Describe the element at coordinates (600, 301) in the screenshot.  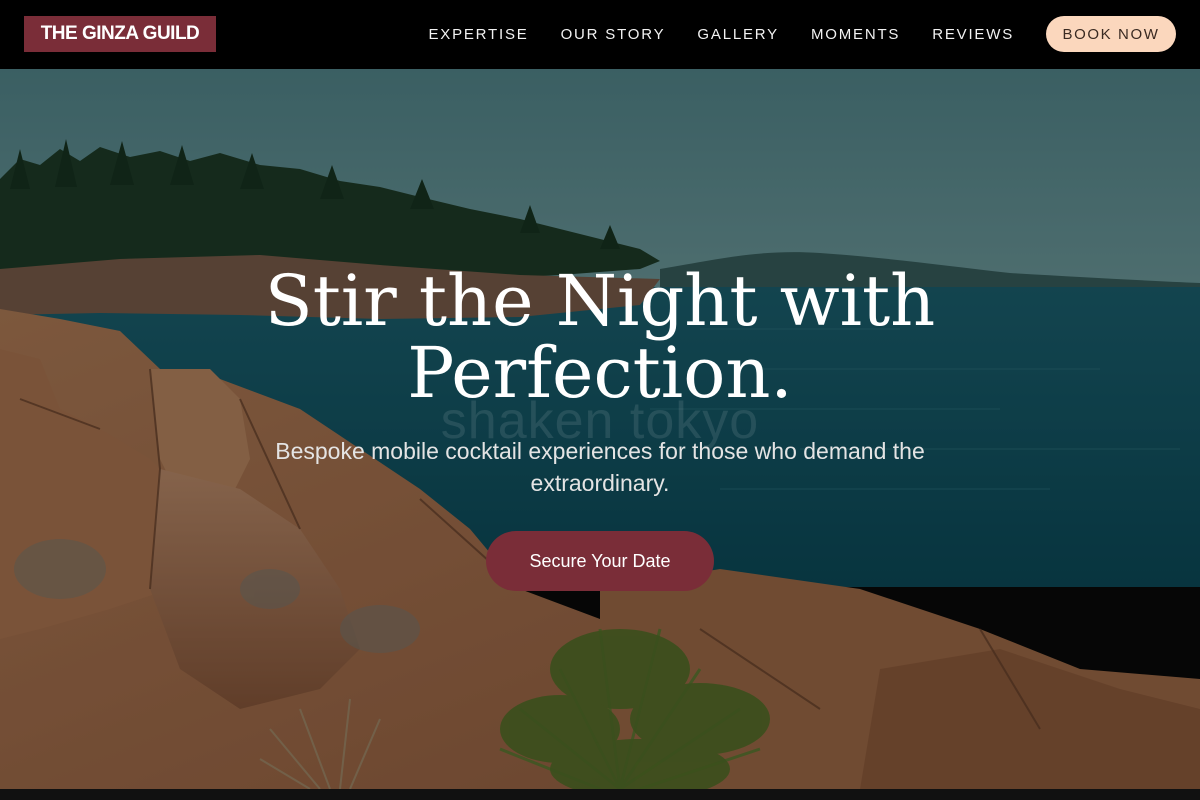
I see `hero-headline-line-1: Stir the Night with` at that location.